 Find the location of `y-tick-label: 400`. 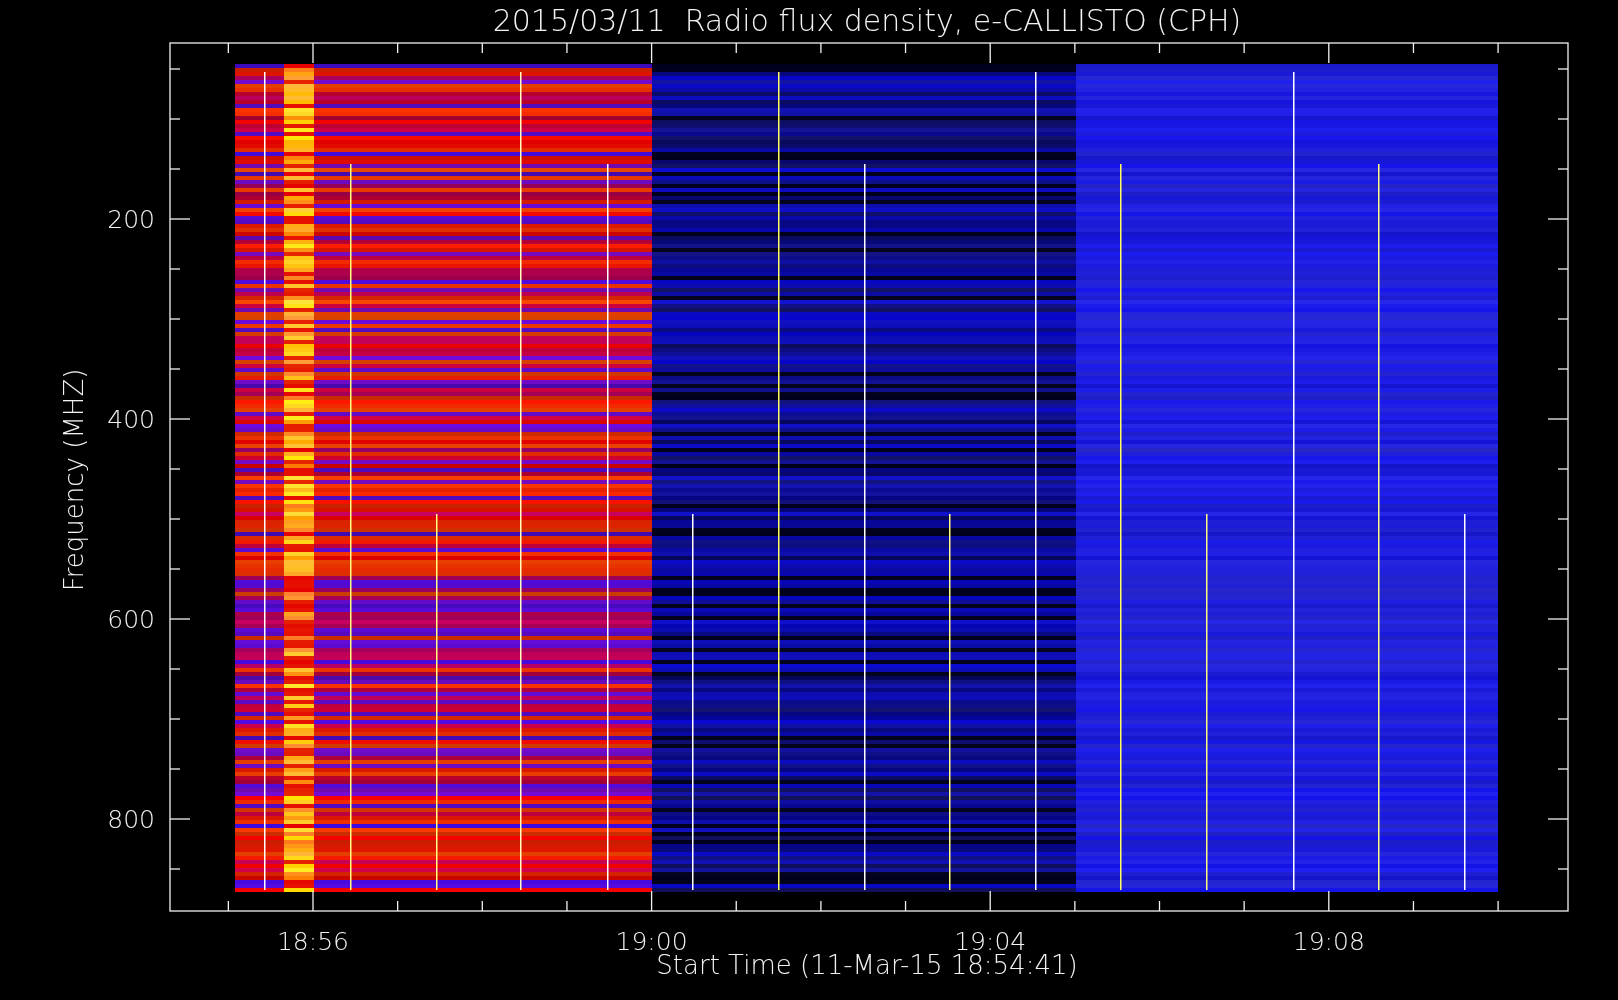

y-tick-label: 400 is located at coordinates (131, 419).